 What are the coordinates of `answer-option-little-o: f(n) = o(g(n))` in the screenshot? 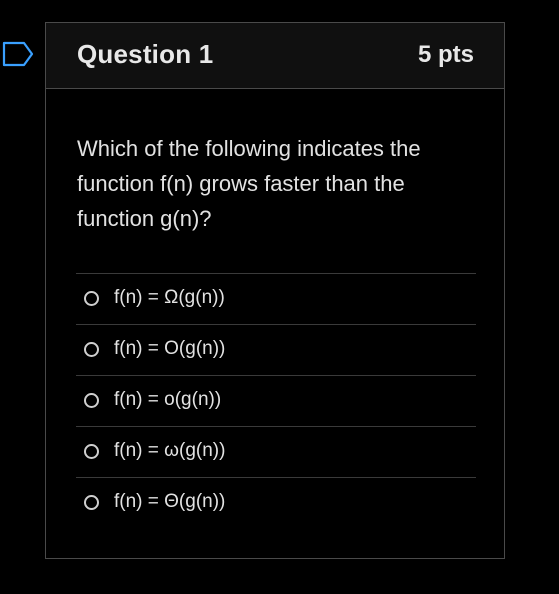 It's located at (276, 400).